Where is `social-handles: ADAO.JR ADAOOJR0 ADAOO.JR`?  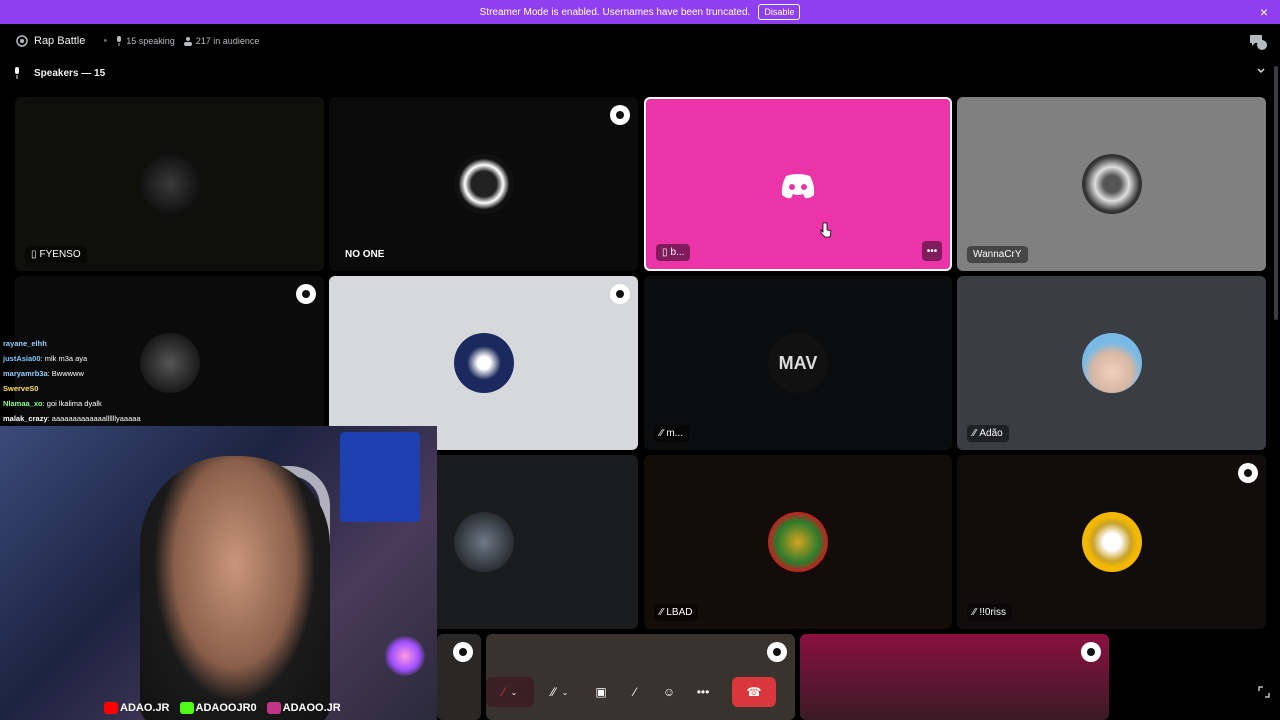 social-handles: ADAO.JR ADAOOJR0 ADAOO.JR is located at coordinates (222, 708).